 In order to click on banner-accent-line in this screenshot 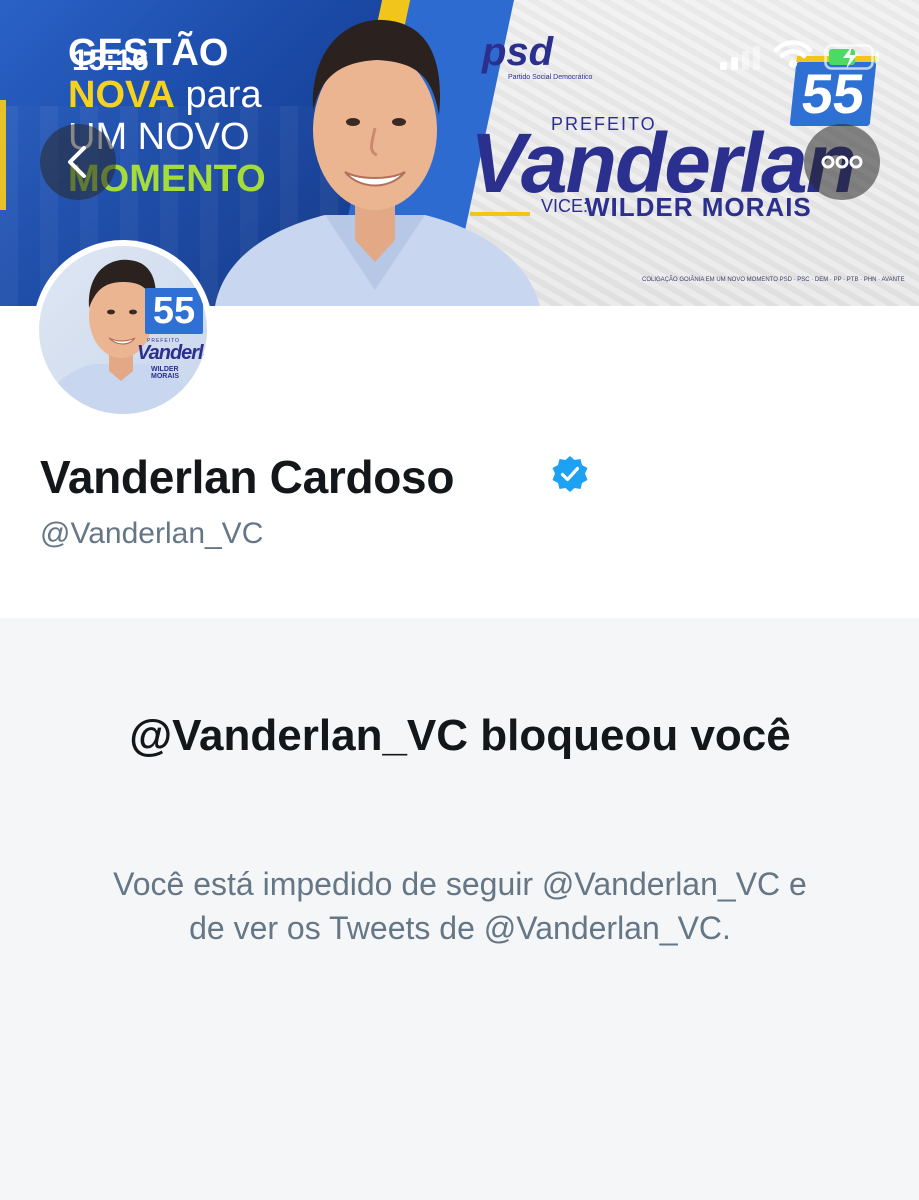, I will do `click(500, 214)`.